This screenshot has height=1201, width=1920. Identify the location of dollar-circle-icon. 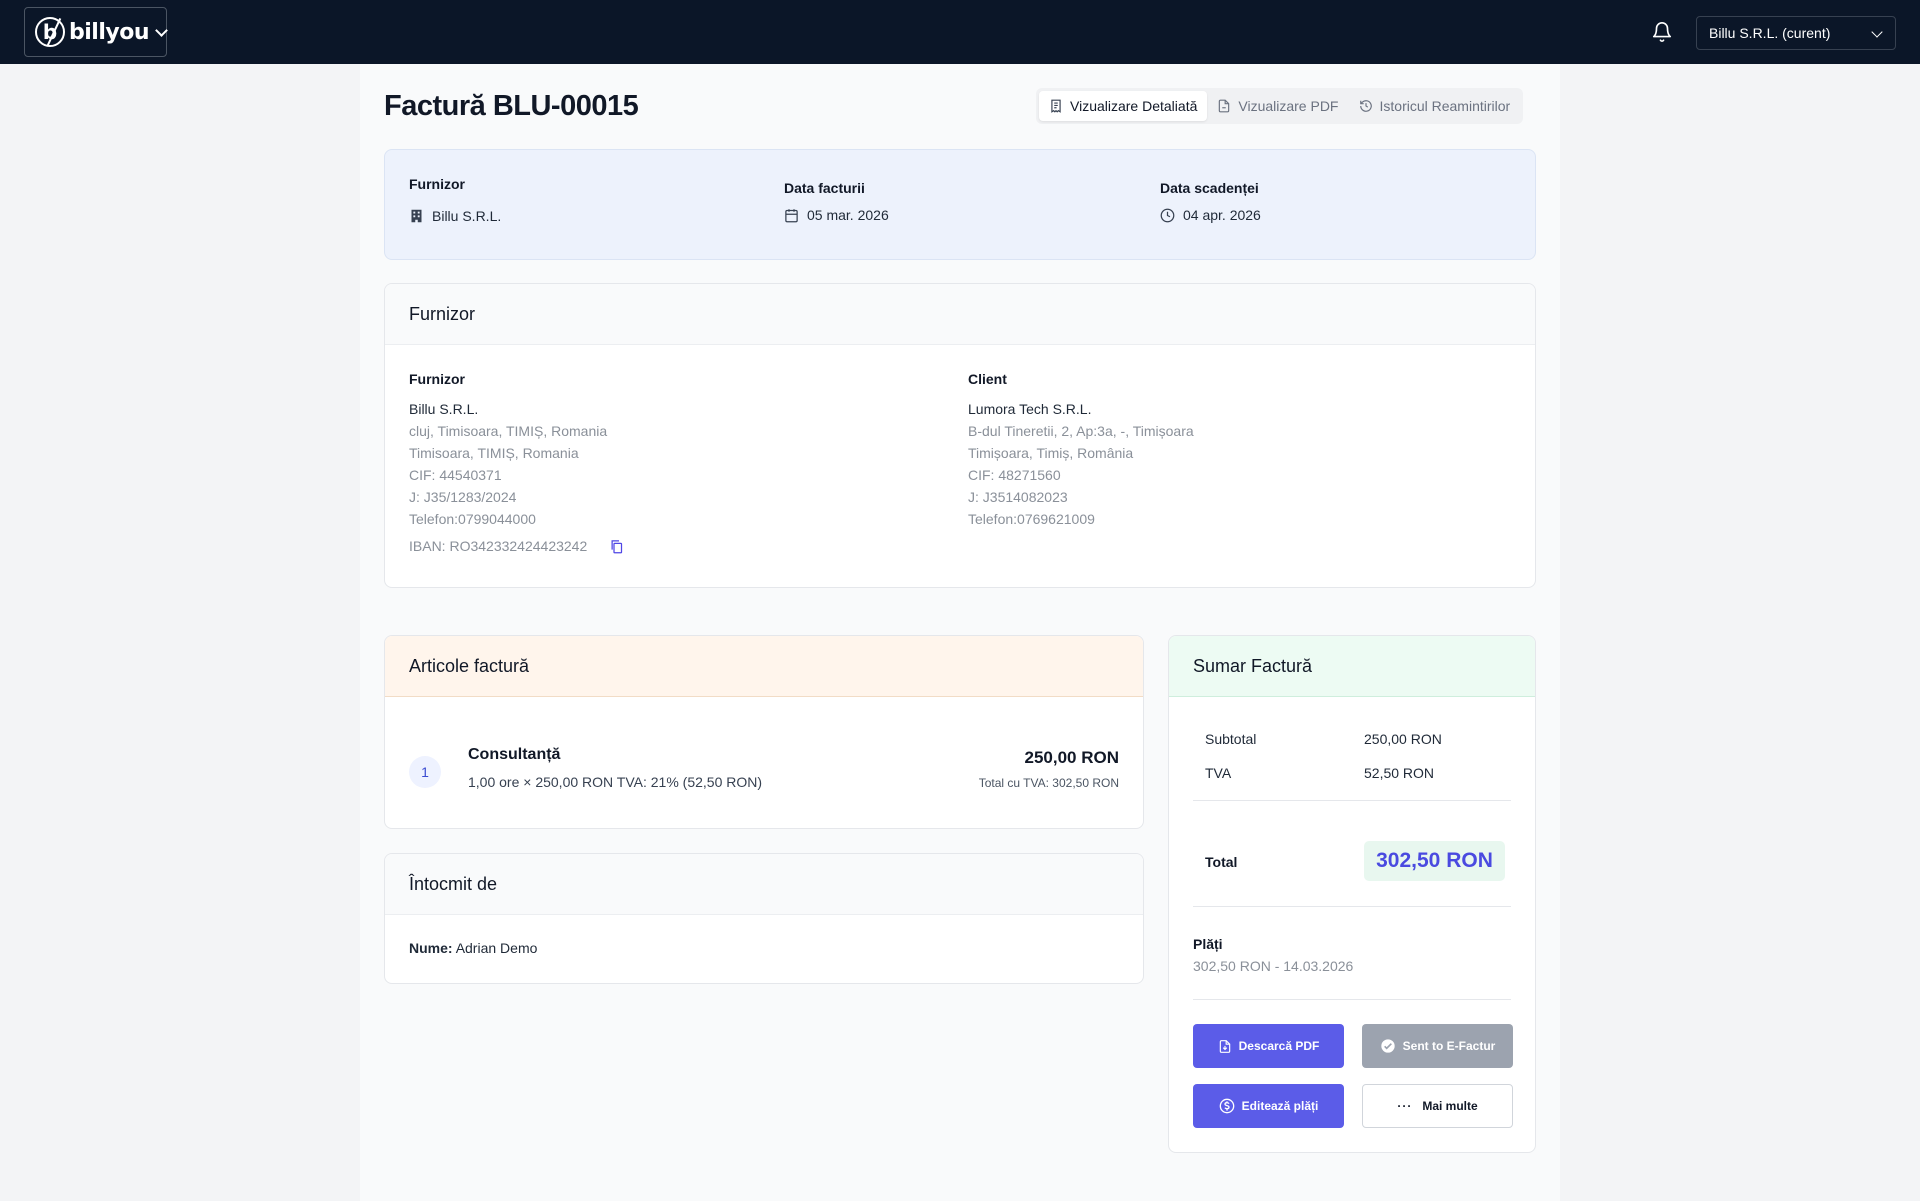
(1226, 1106).